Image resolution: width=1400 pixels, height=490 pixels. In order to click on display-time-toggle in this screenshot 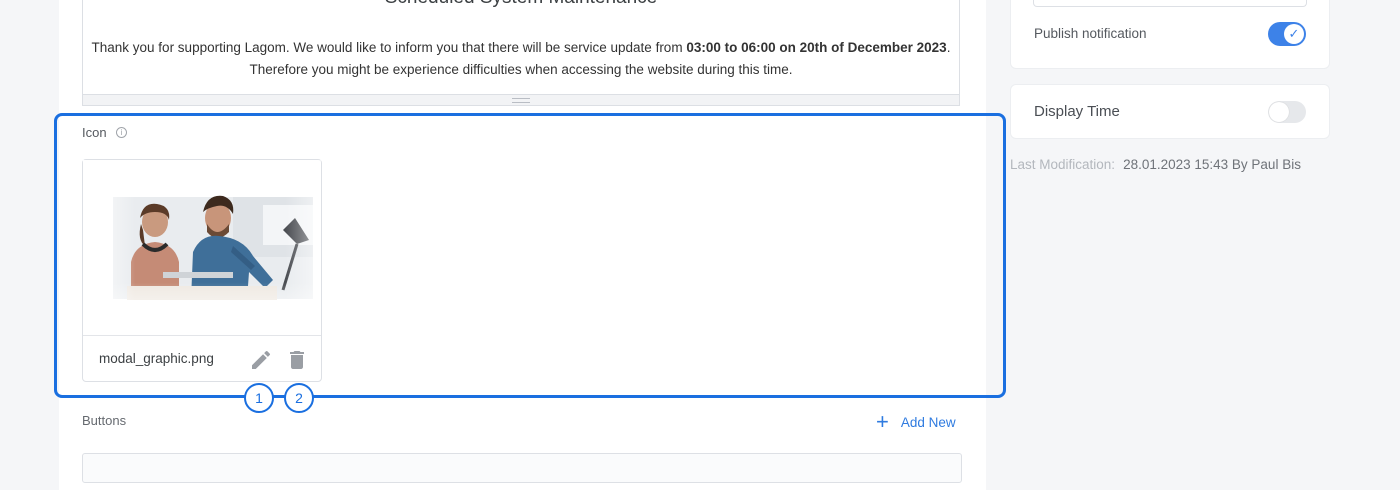, I will do `click(1287, 112)`.